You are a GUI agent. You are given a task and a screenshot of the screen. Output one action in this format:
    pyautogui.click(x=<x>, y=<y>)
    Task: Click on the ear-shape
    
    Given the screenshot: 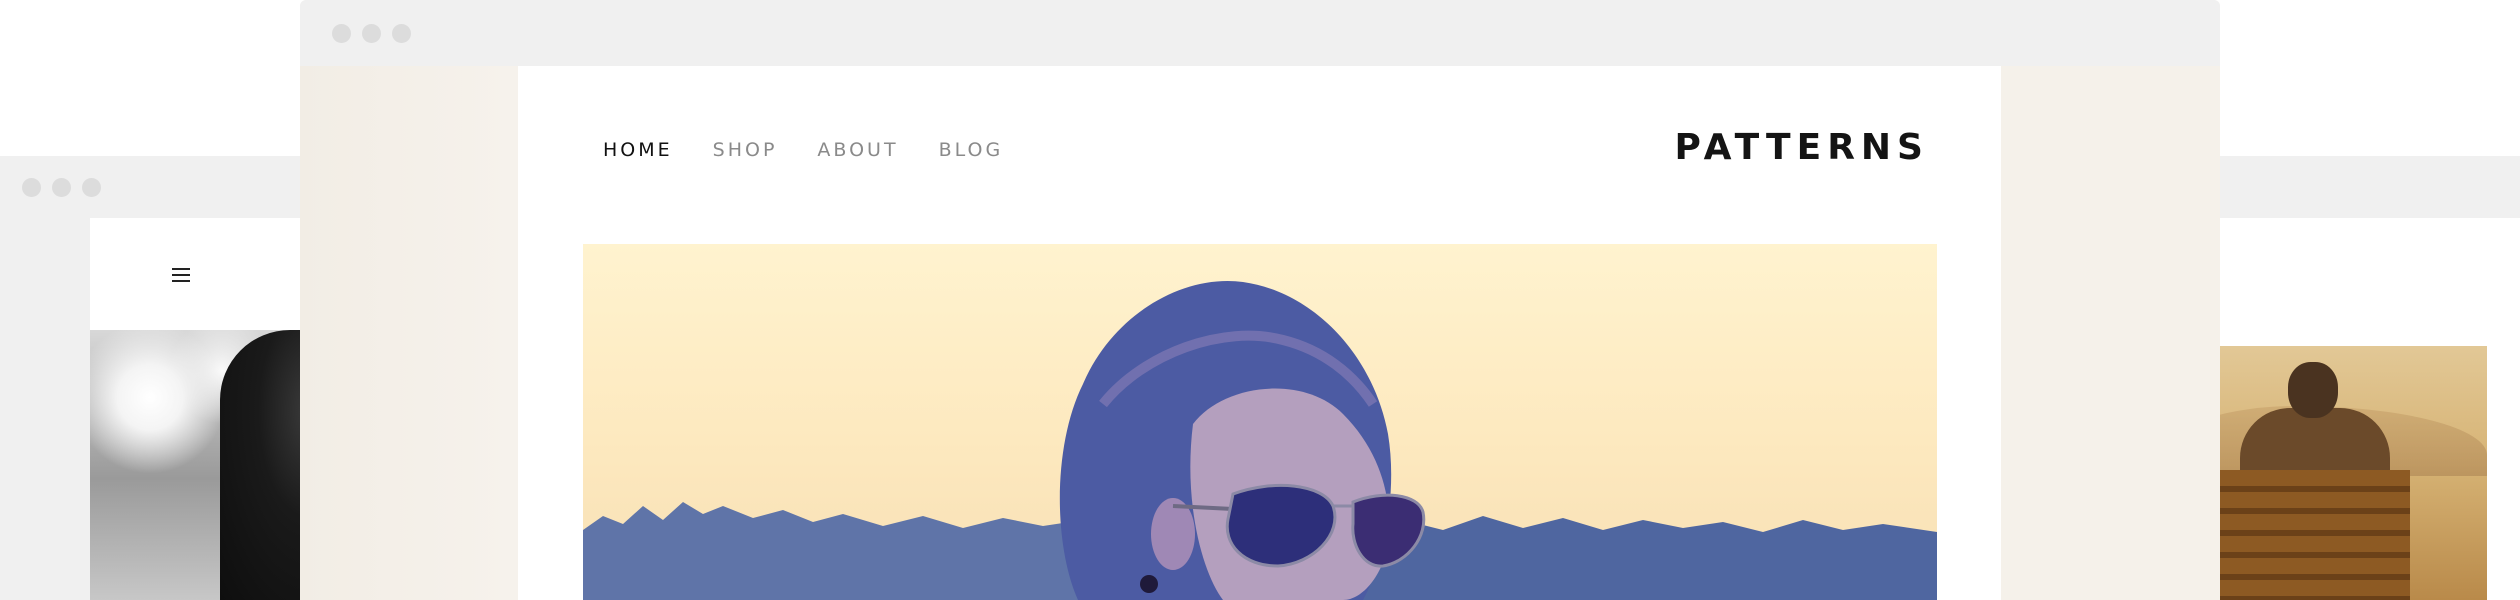 What is the action you would take?
    pyautogui.click(x=1173, y=534)
    